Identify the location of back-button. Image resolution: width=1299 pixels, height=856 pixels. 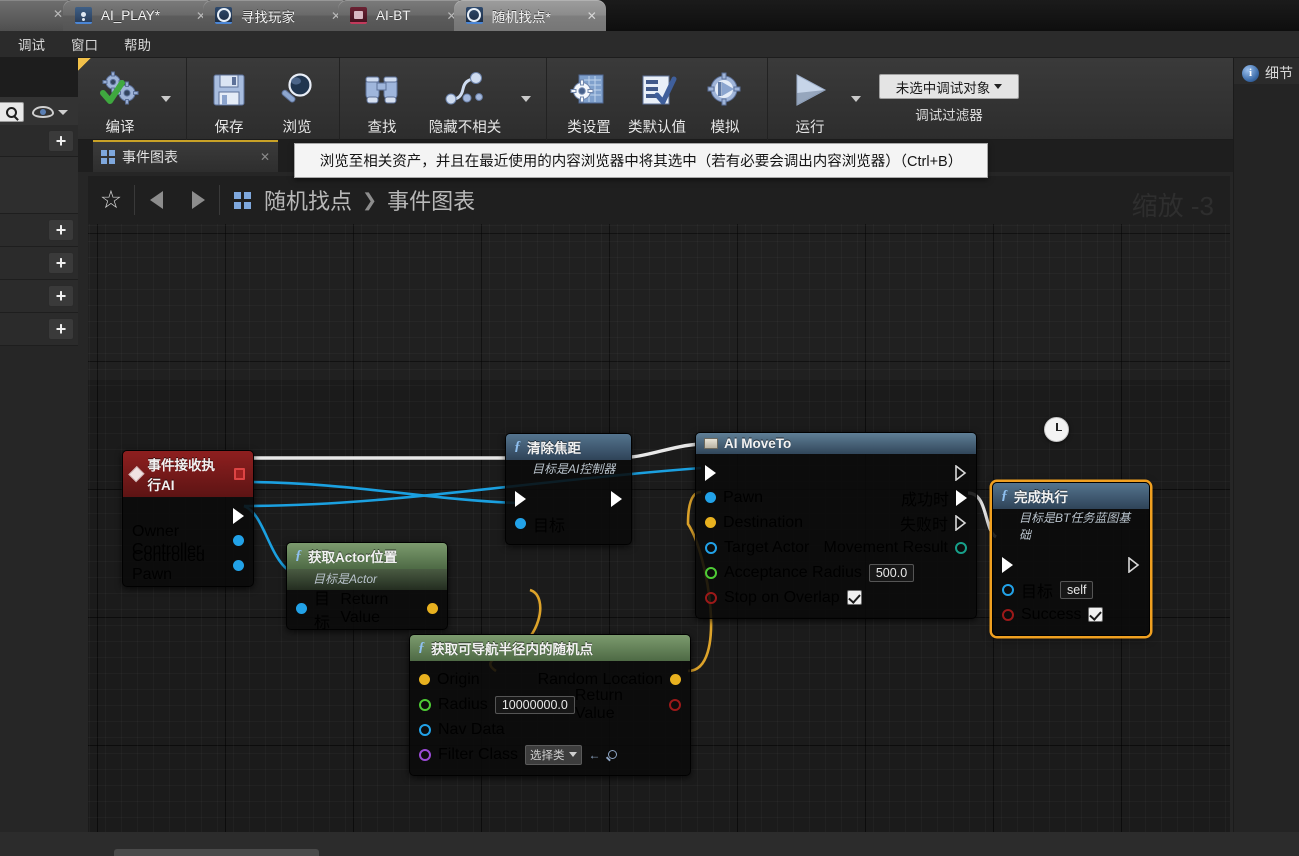
(156, 200).